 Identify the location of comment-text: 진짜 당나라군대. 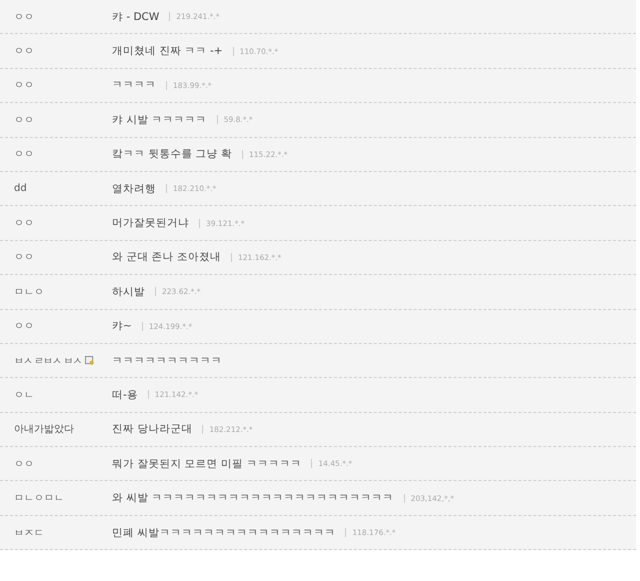
(152, 429).